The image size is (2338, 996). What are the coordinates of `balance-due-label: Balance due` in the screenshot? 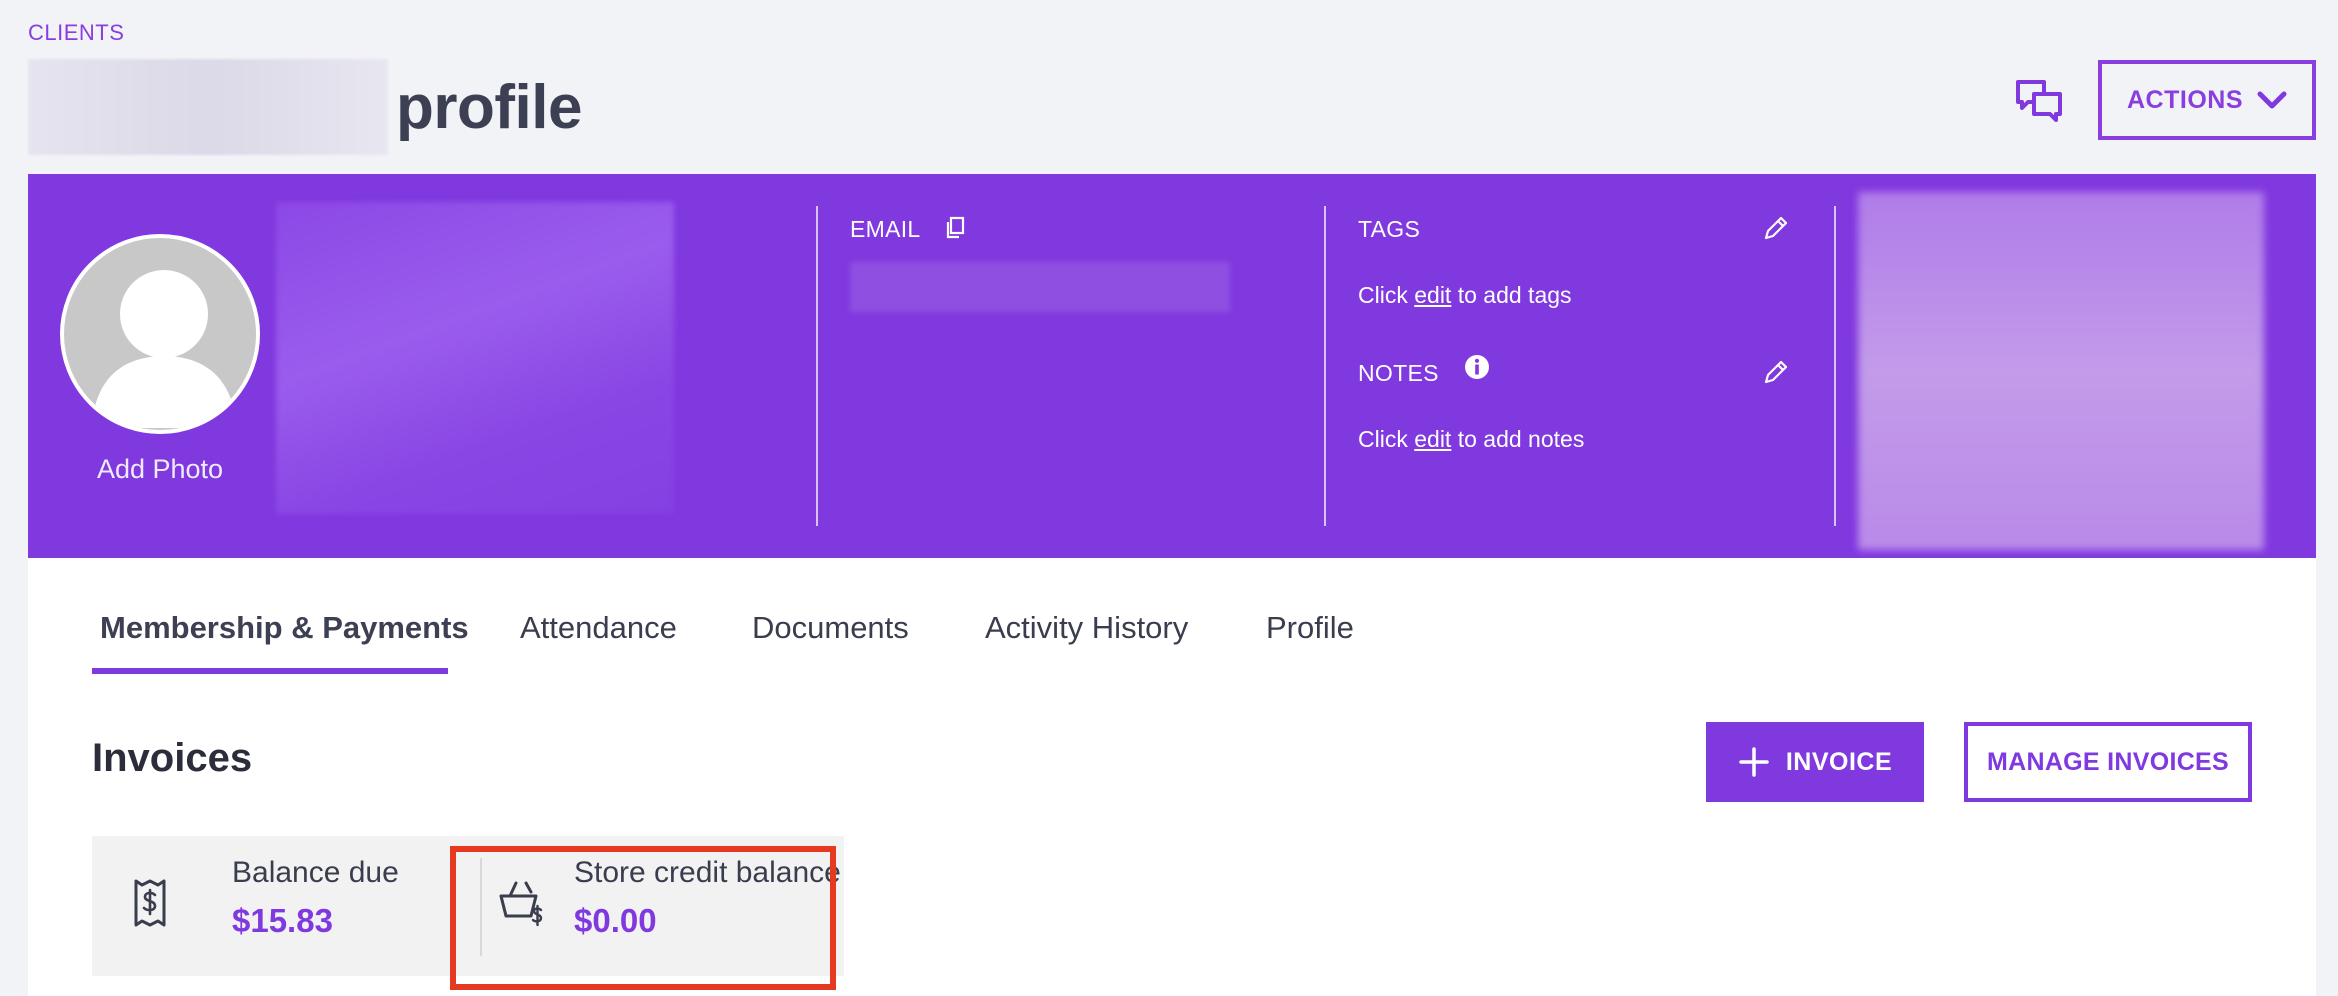 It's located at (315, 872).